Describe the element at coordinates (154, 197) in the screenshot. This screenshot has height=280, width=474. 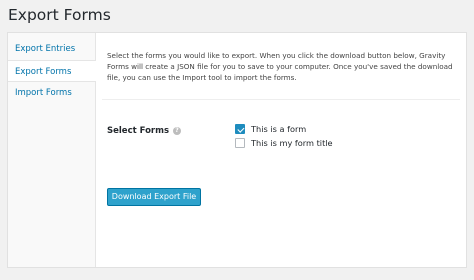
I see `download-export-file-button: Download Export File` at that location.